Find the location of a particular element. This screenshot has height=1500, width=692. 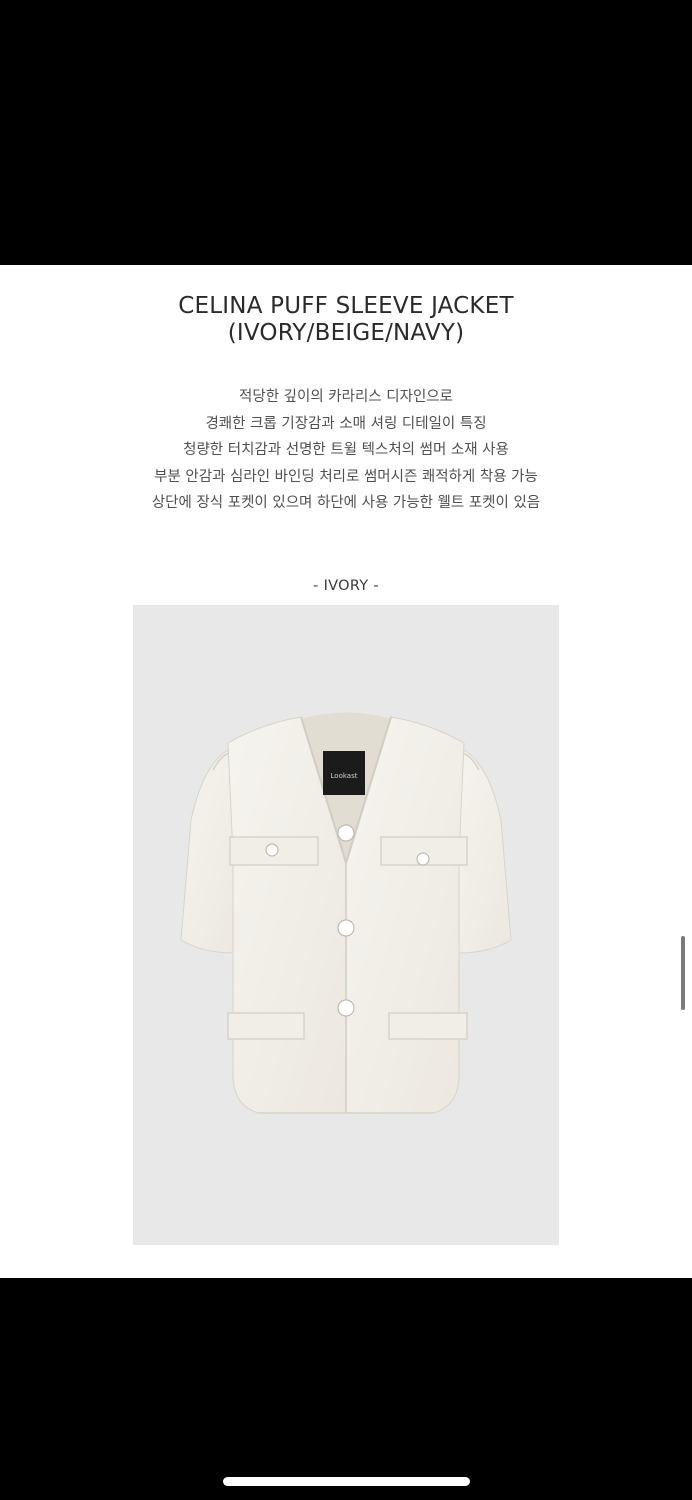

description-line: 경쾌한 크롭 기장감과 소매 셔링 디테일이 특징 is located at coordinates (346, 423).